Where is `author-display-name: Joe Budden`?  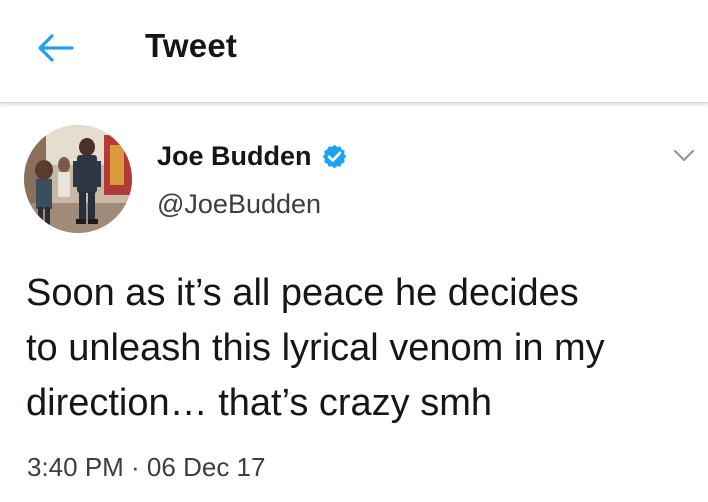
author-display-name: Joe Budden is located at coordinates (234, 156).